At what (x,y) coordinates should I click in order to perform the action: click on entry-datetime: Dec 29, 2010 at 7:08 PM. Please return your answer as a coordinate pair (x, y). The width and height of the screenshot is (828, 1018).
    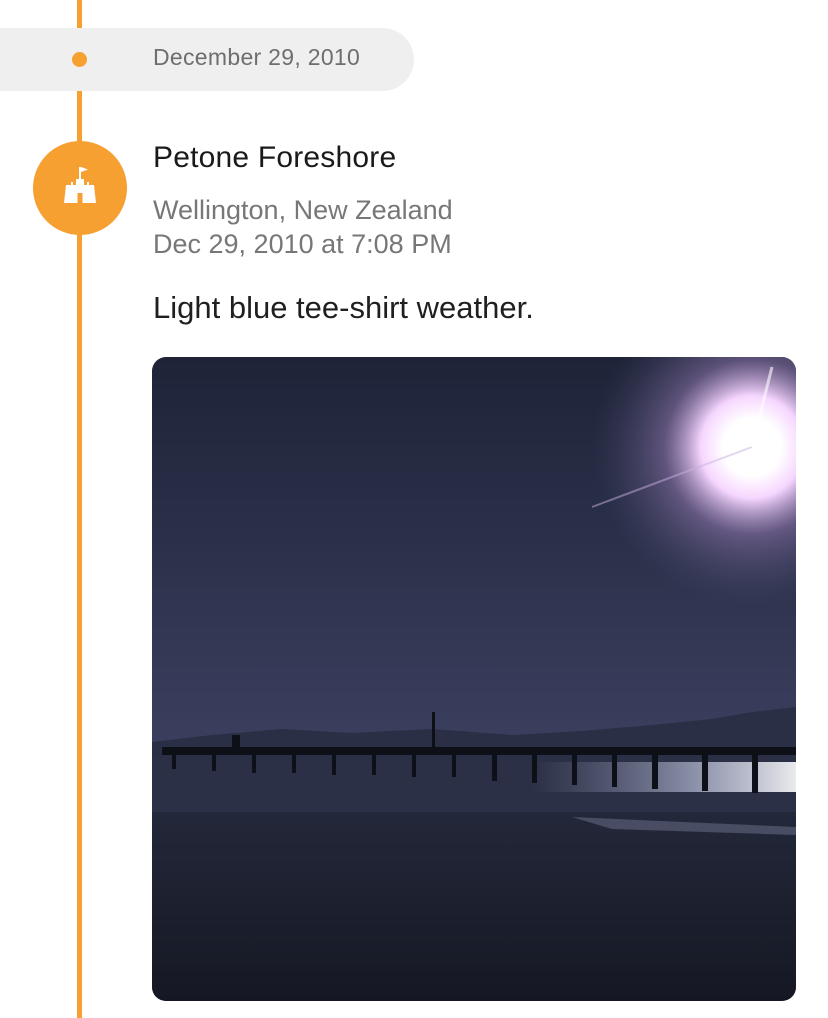
    Looking at the image, I should click on (302, 244).